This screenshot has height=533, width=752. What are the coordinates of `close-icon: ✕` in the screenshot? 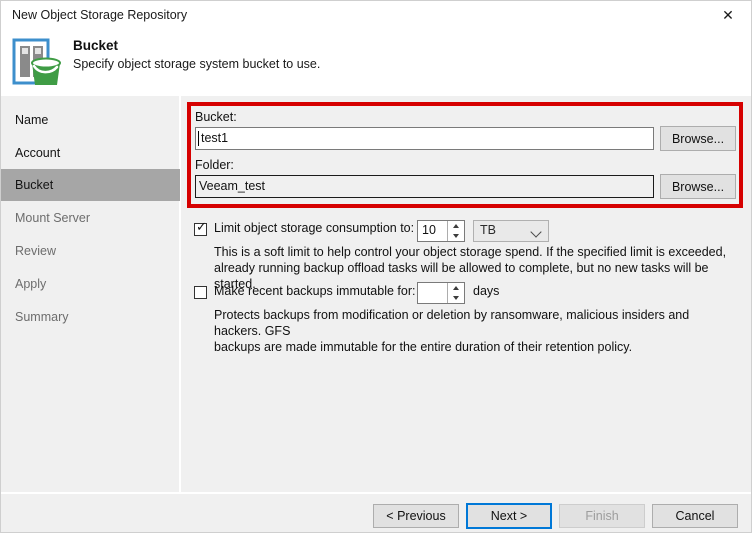 It's located at (728, 15).